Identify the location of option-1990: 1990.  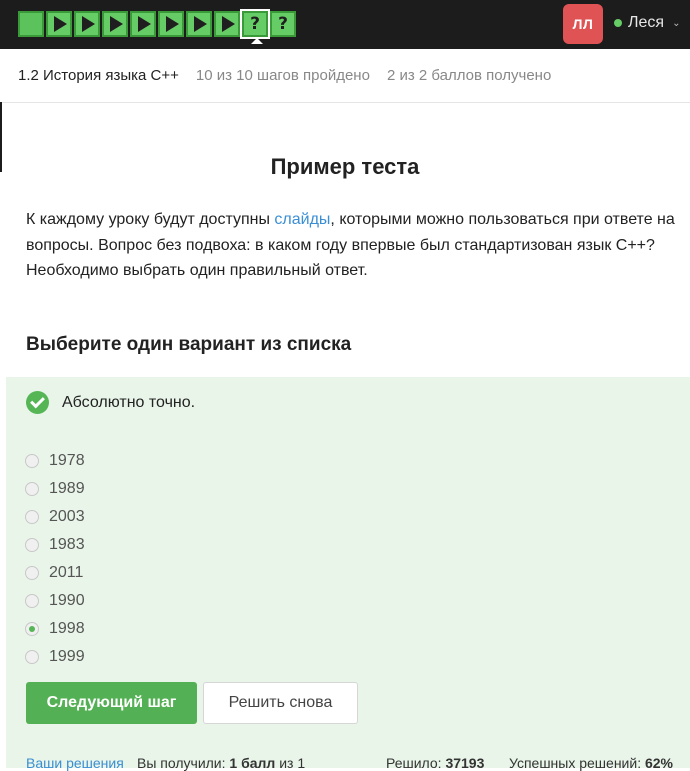
(55, 601).